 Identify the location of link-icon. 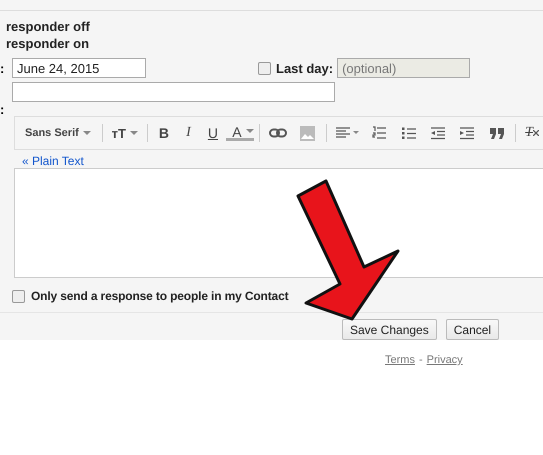
(278, 133).